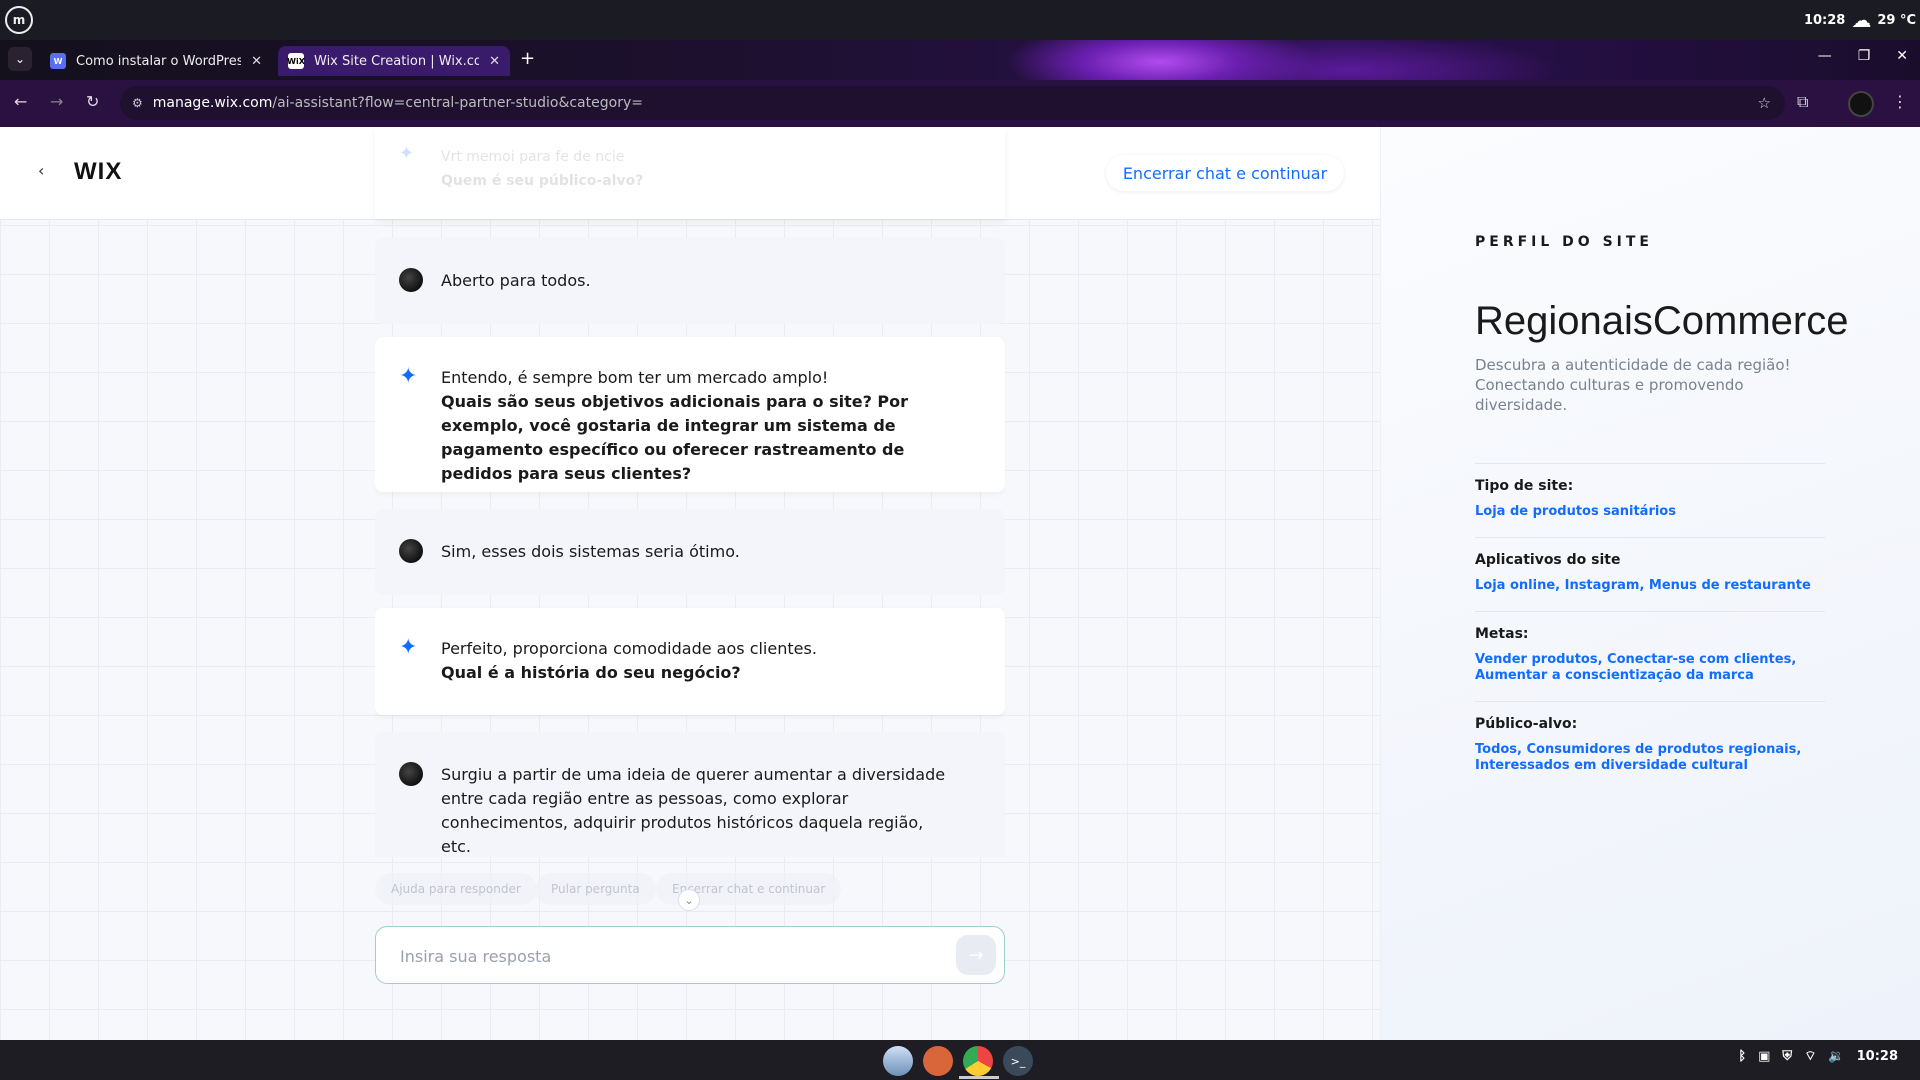 This screenshot has width=1920, height=1080. I want to click on message-question: Qual é a história do seu negócio?, so click(591, 672).